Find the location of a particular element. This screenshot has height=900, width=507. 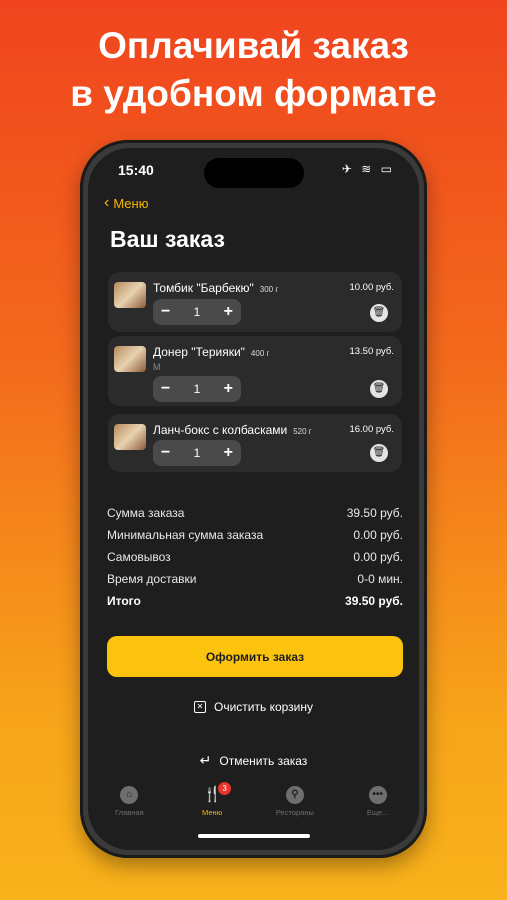

item-price: 13.50 руб. is located at coordinates (371, 351).